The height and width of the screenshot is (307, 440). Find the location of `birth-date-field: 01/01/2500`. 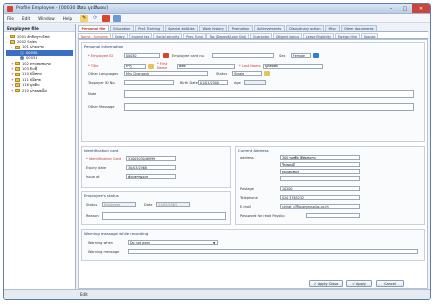

birth-date-field: 01/01/2500 is located at coordinates (213, 82).